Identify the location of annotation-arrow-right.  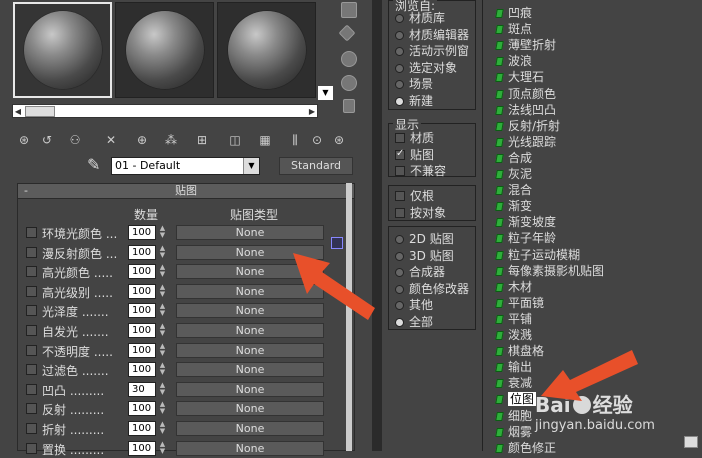
(589, 375).